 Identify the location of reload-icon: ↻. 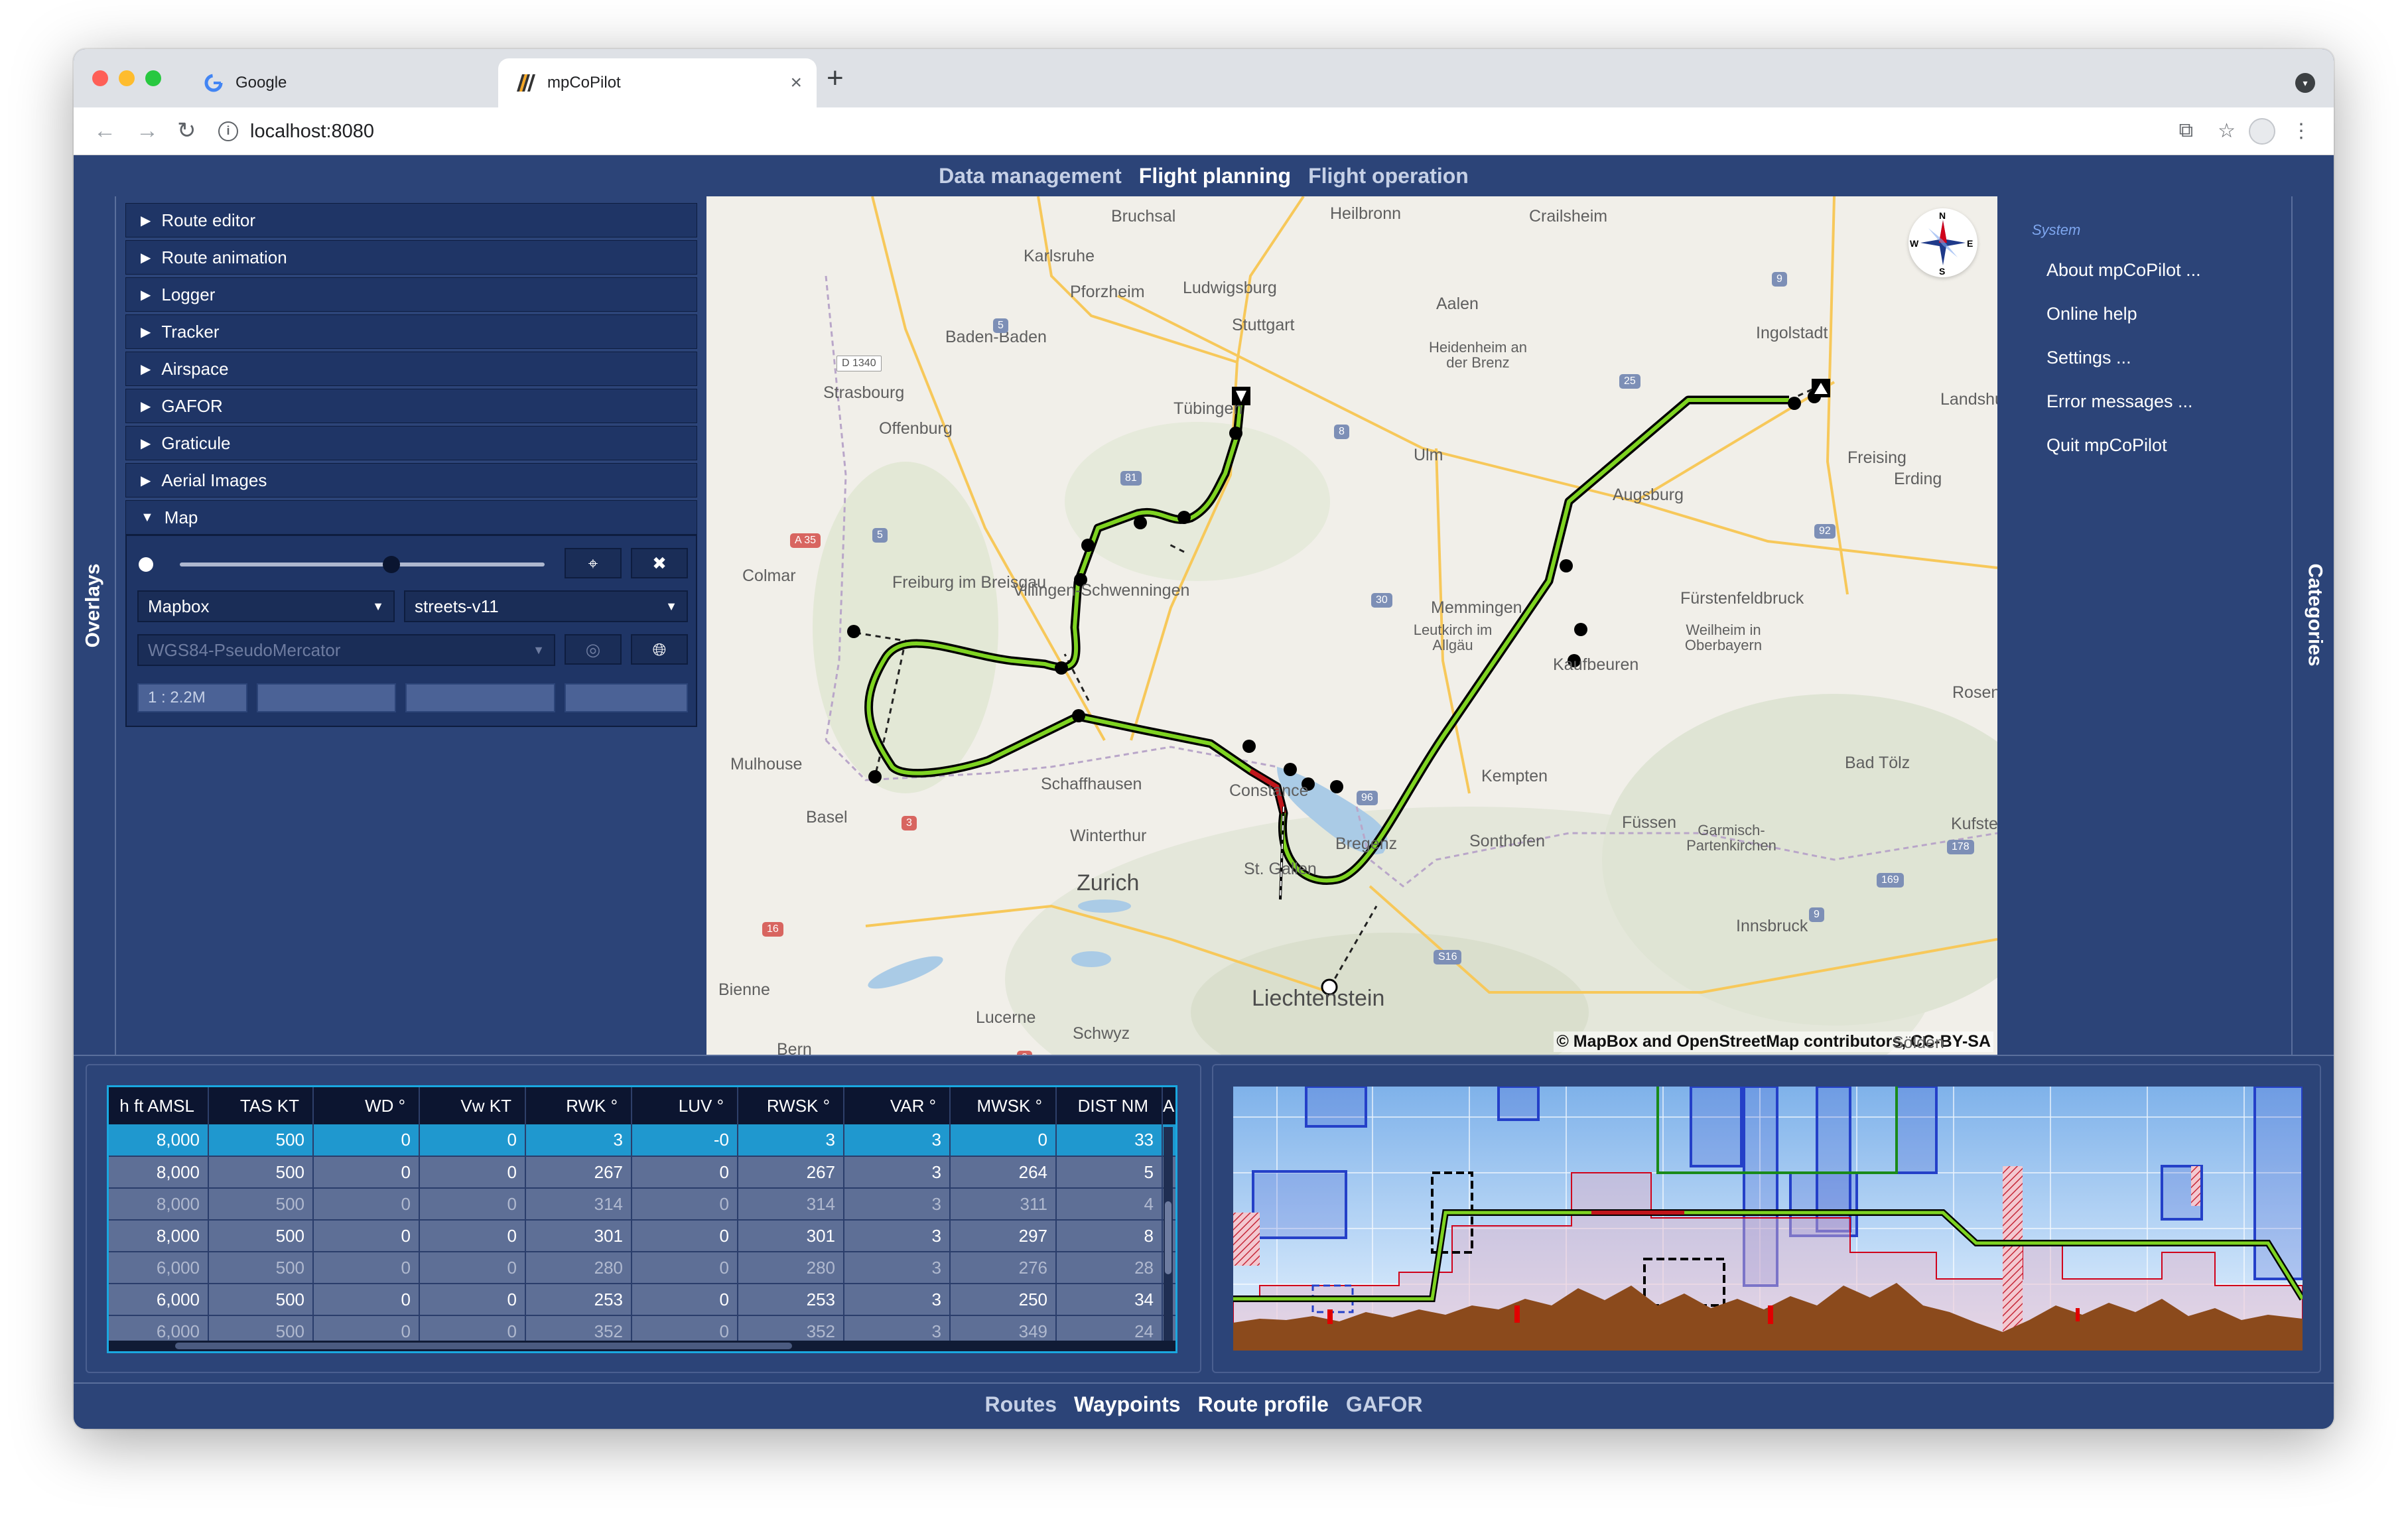
(186, 131).